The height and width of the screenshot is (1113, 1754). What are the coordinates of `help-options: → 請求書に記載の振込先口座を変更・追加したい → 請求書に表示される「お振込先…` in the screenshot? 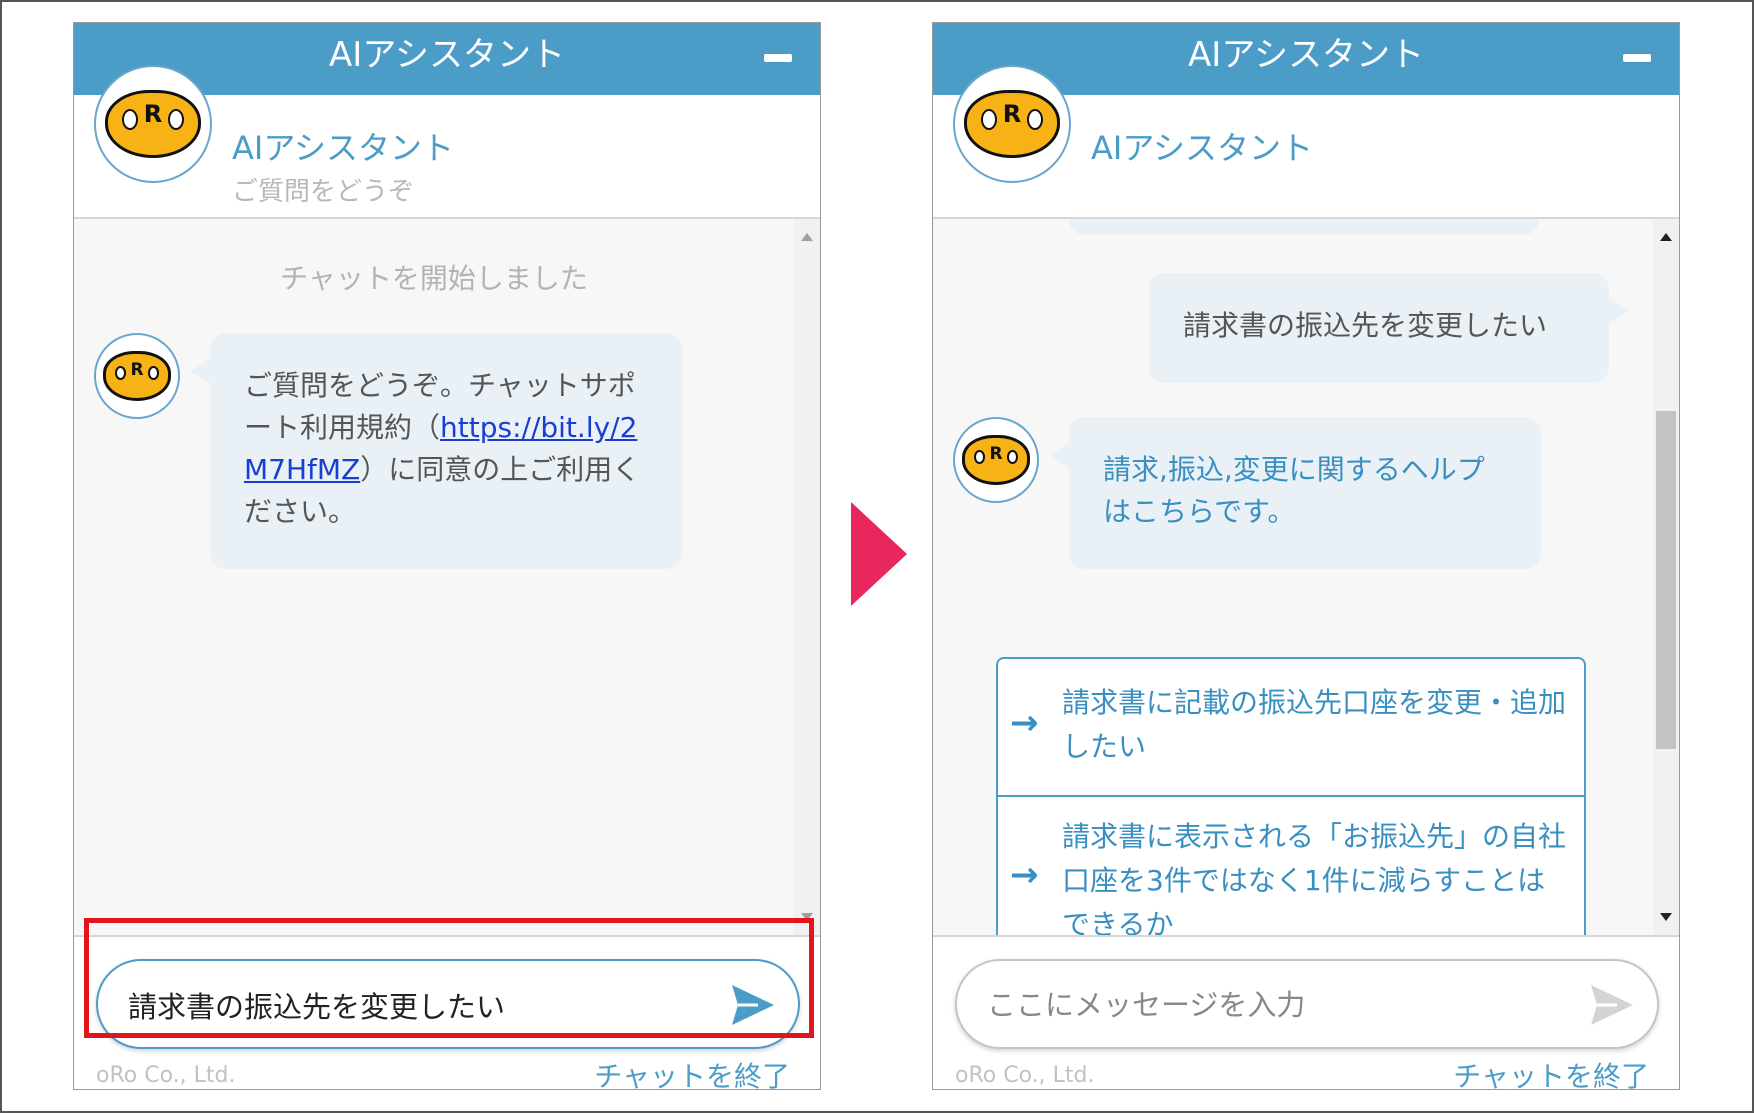 It's located at (1291, 796).